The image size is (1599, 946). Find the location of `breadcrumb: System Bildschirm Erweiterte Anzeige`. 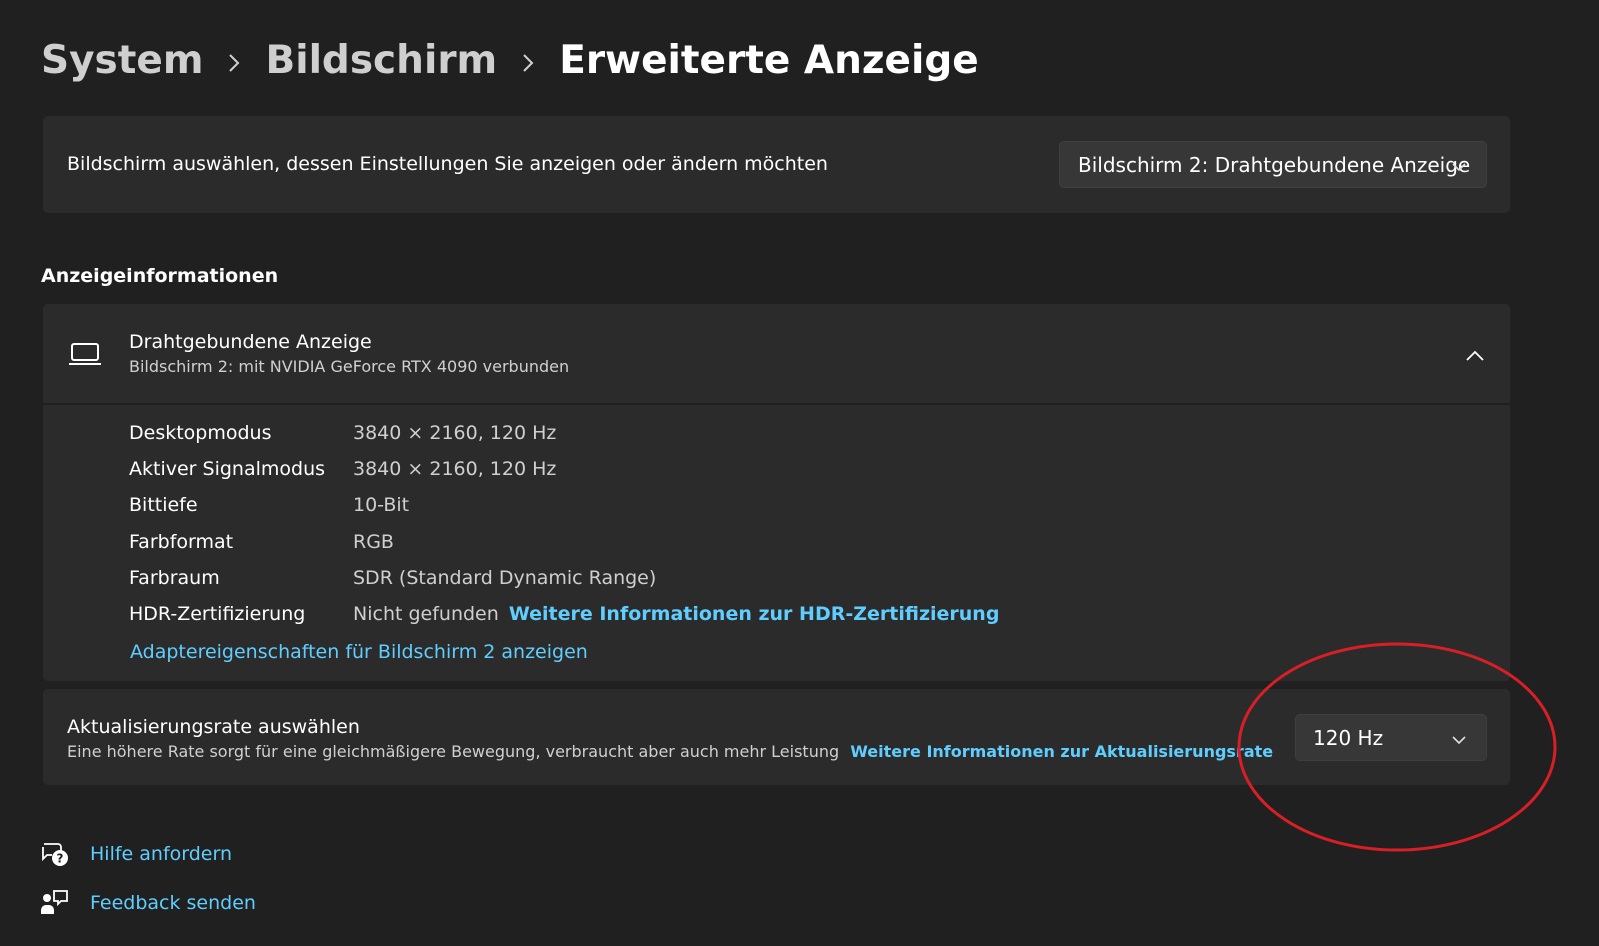

breadcrumb: System Bildschirm Erweiterte Anzeige is located at coordinates (510, 60).